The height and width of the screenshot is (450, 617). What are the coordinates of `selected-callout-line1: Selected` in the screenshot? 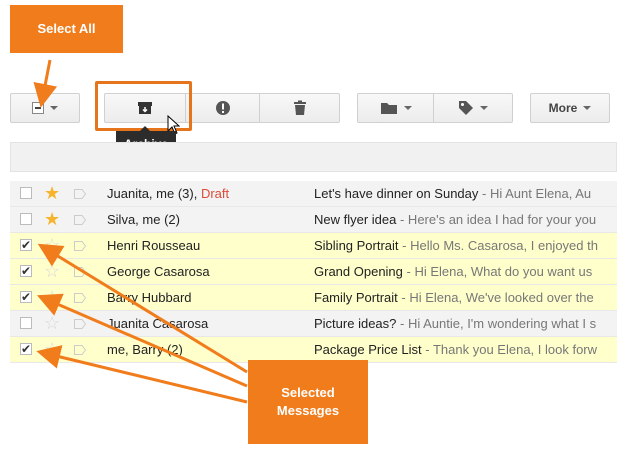 It's located at (308, 392).